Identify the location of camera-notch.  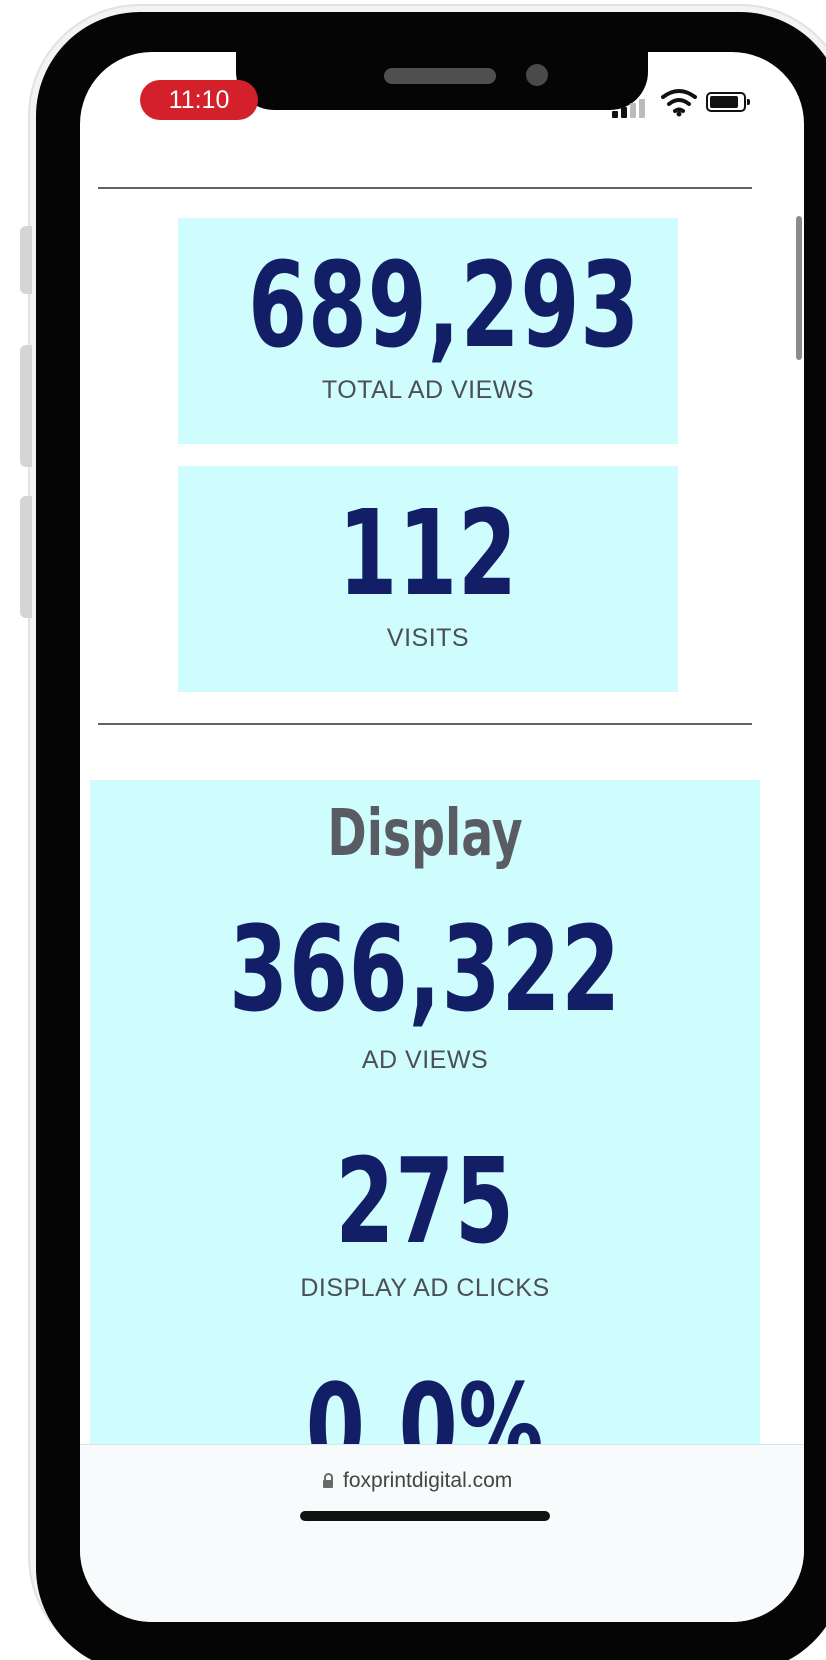
(442, 81).